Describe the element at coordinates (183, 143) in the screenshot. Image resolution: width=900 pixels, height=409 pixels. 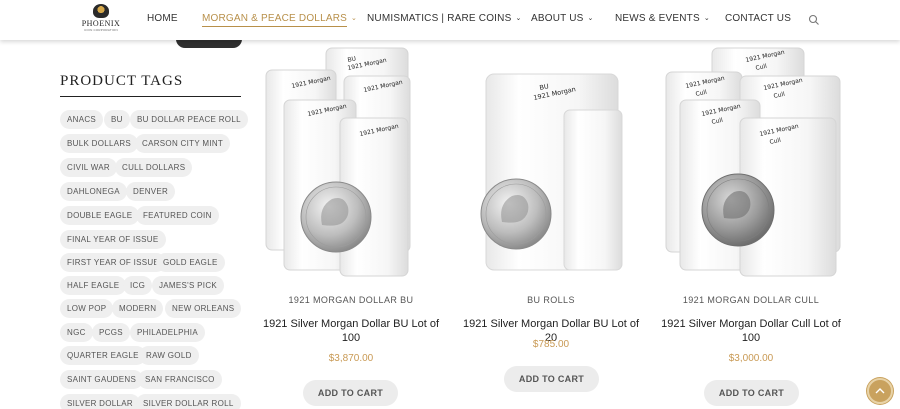
I see `tag-carson-city-mint: CARSON CITY MINT` at that location.